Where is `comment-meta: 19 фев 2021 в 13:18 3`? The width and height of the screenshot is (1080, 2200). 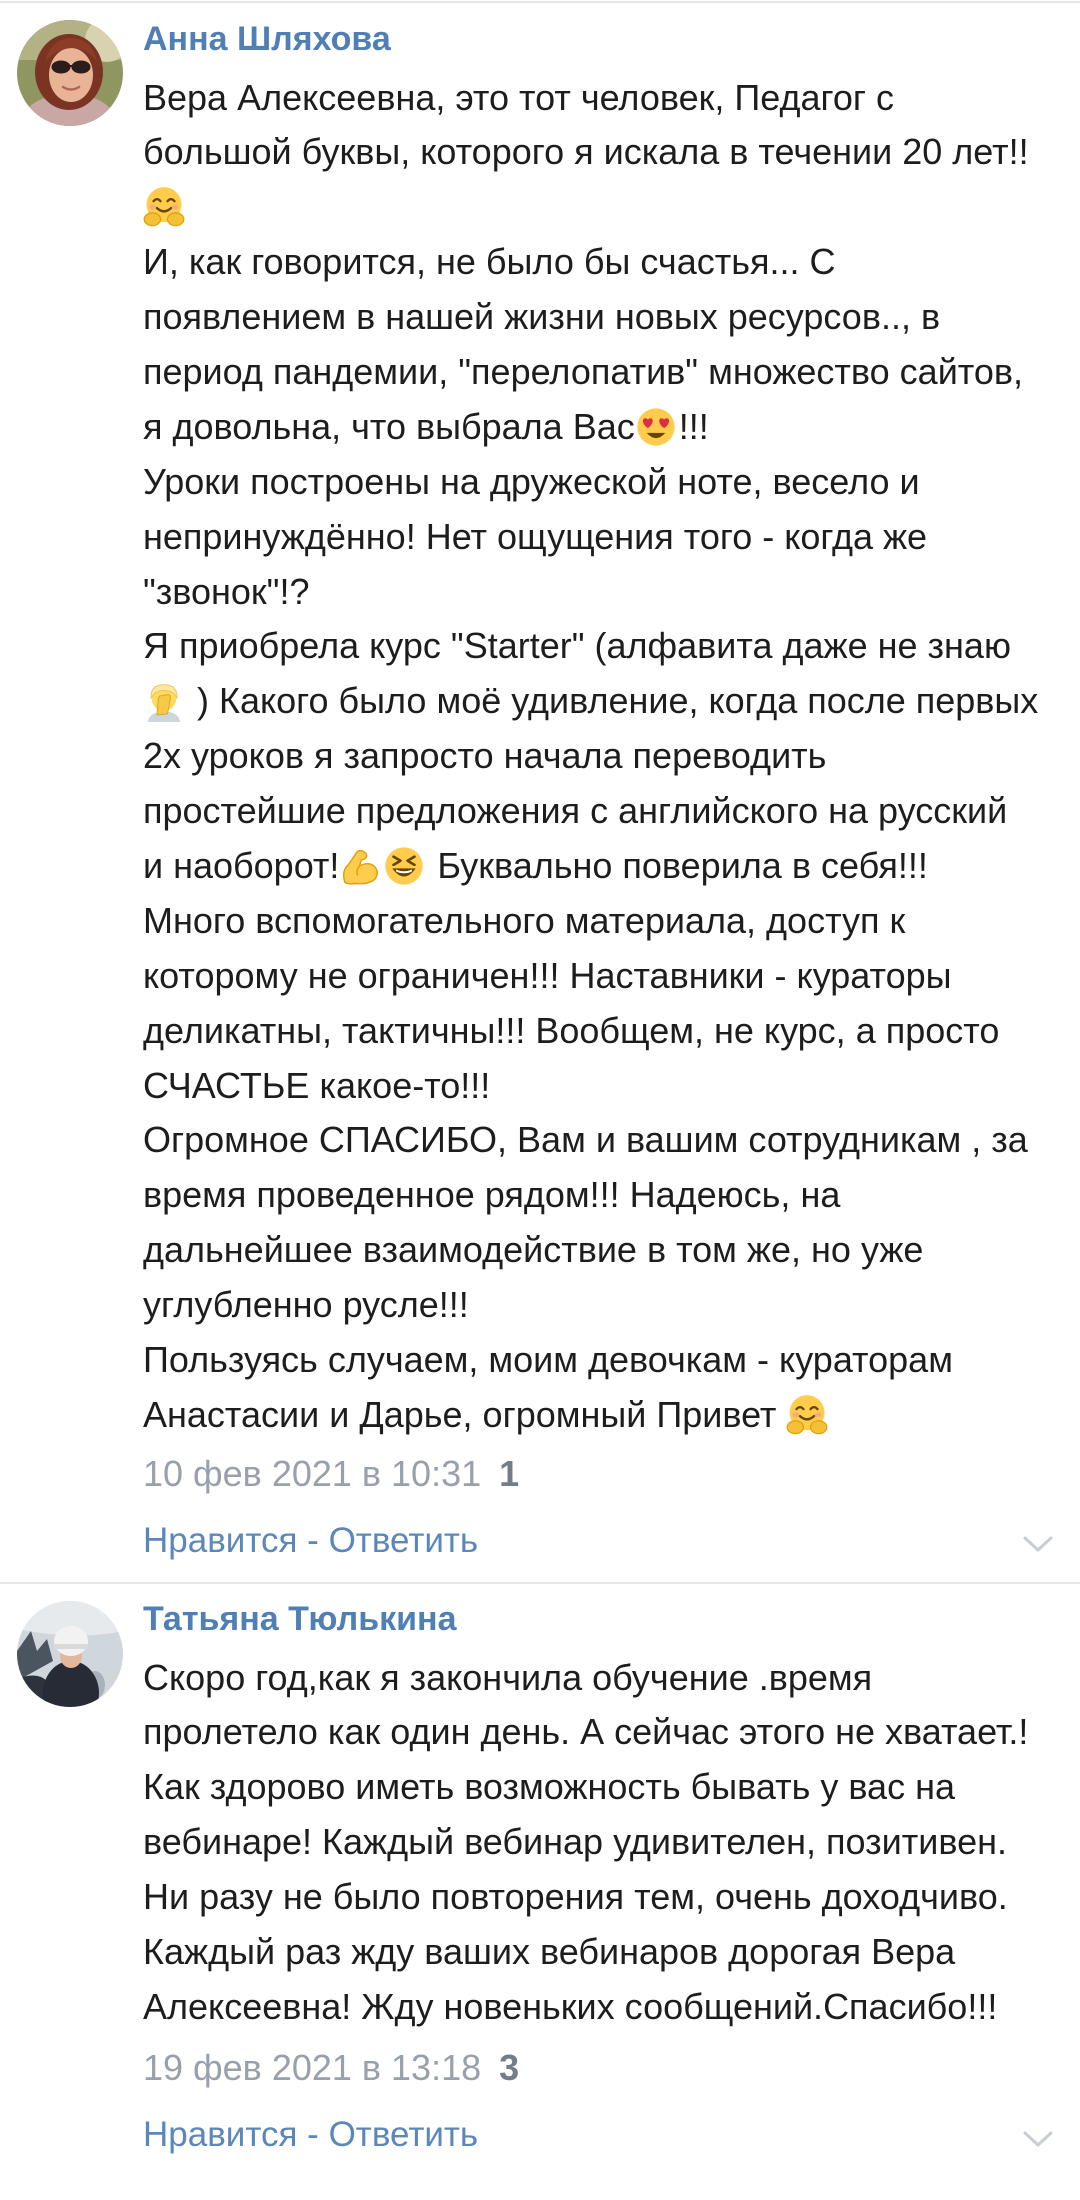 comment-meta: 19 фев 2021 в 13:18 3 is located at coordinates (331, 2068).